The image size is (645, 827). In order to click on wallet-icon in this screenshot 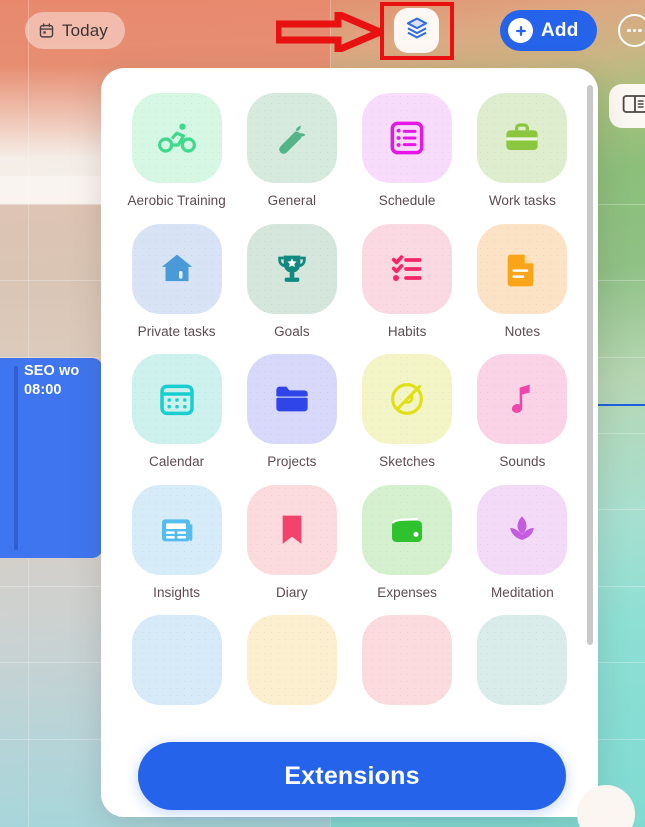, I will do `click(407, 529)`.